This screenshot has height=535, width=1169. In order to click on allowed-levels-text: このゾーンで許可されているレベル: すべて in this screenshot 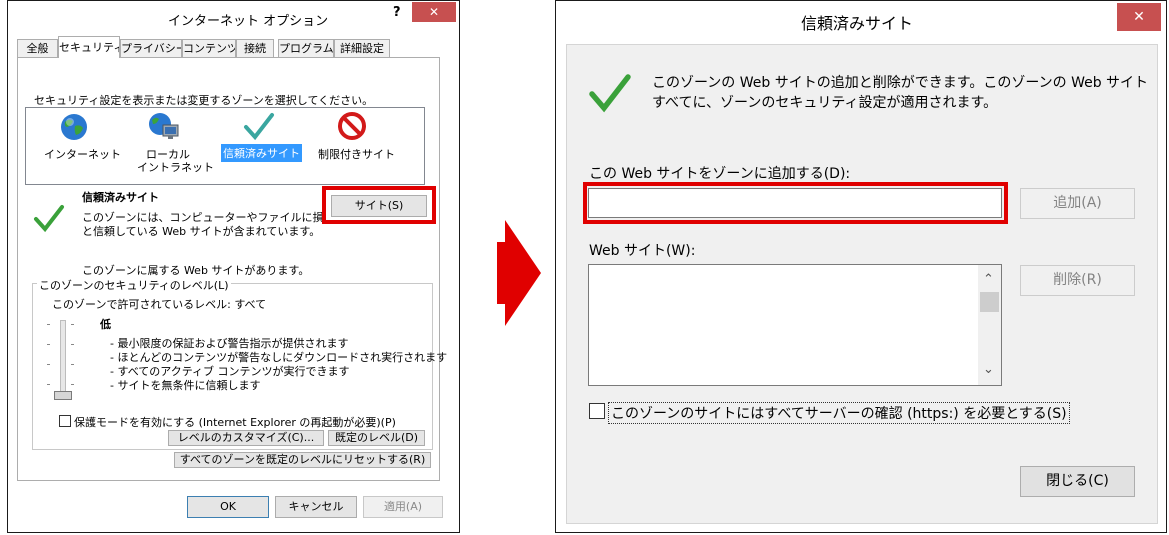, I will do `click(159, 304)`.